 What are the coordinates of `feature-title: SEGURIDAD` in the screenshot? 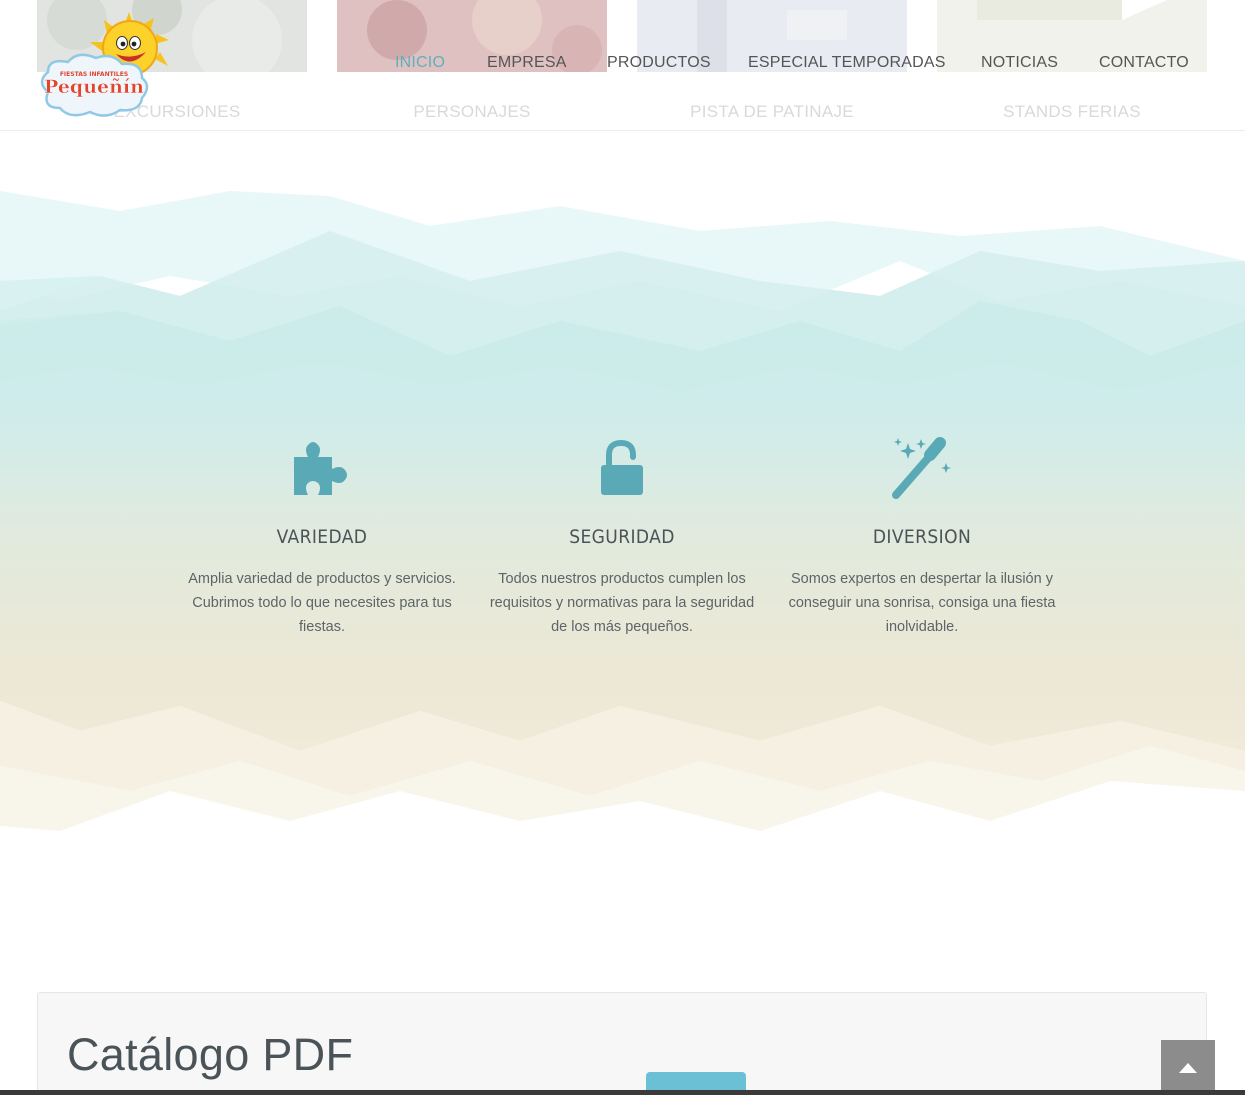 It's located at (622, 537).